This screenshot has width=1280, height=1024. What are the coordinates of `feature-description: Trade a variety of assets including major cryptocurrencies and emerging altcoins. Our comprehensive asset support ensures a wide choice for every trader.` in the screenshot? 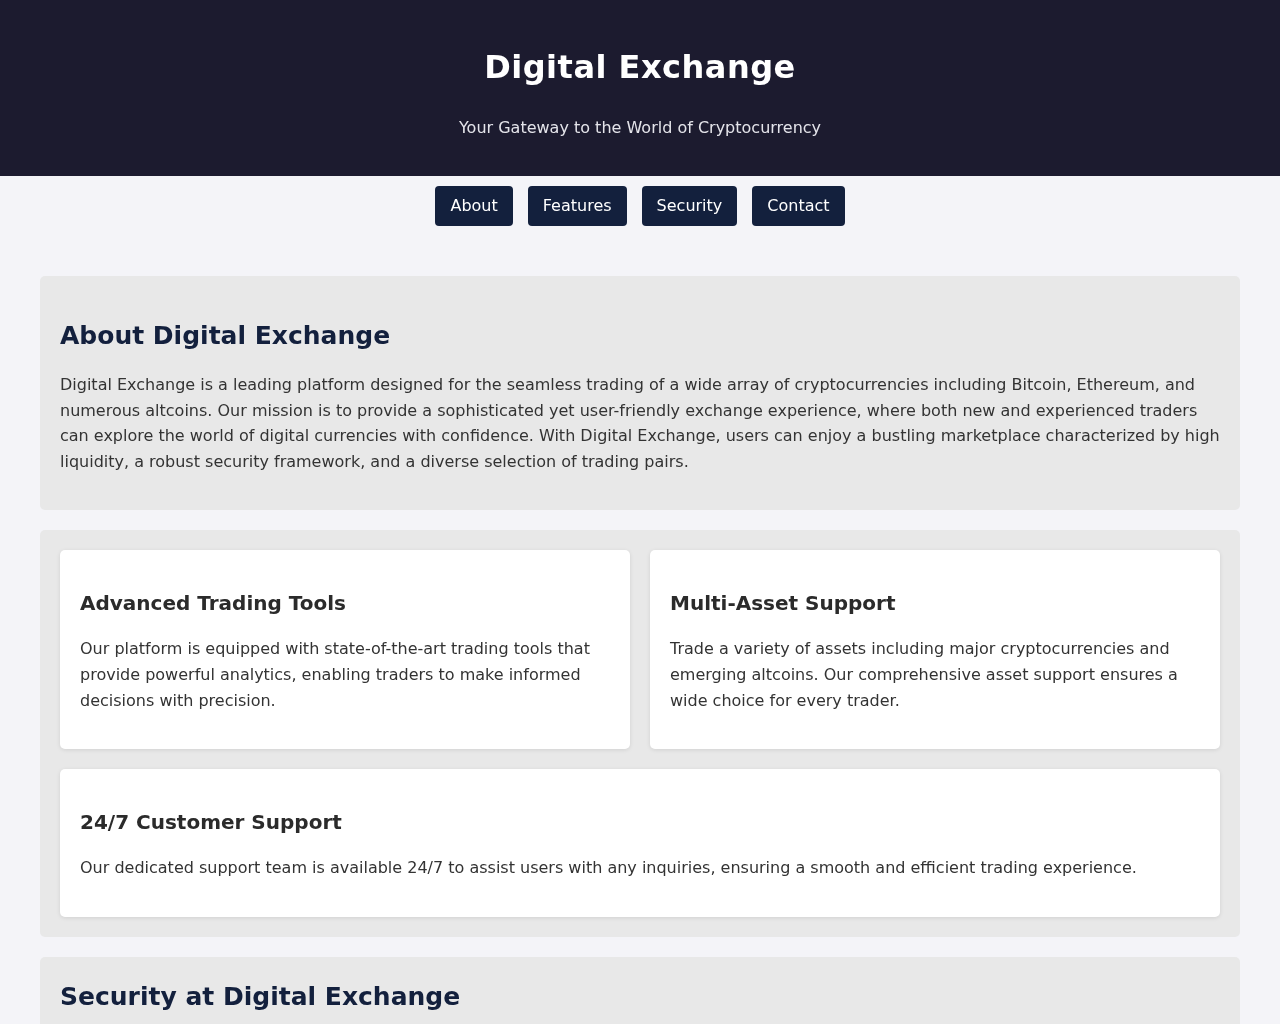 It's located at (924, 675).